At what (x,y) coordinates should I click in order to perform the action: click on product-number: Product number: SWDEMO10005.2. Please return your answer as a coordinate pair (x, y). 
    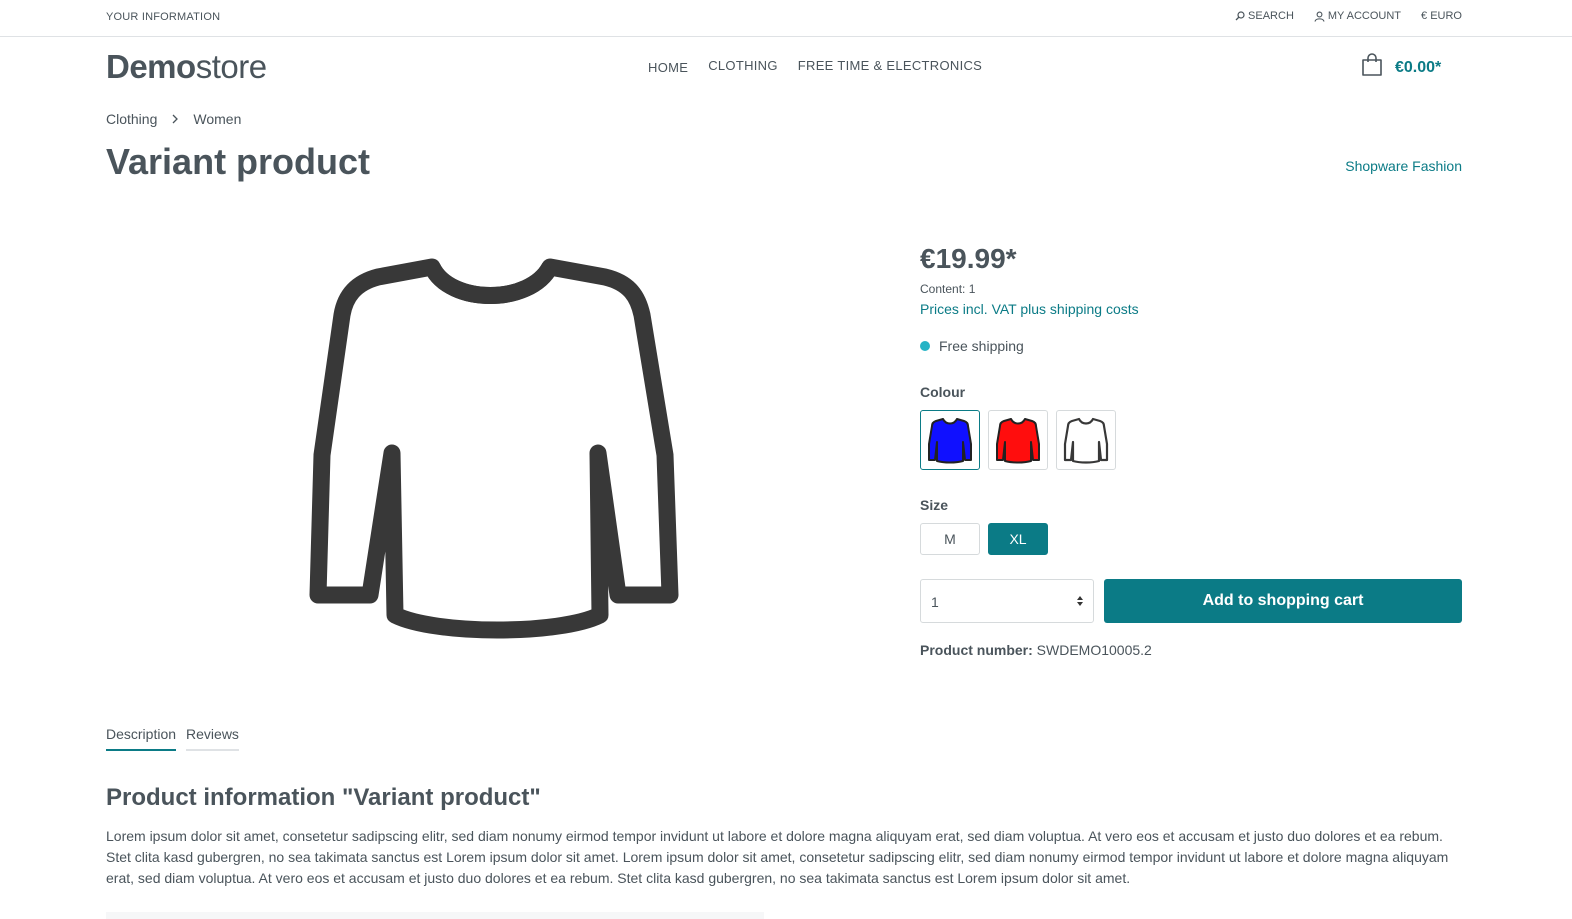
    Looking at the image, I should click on (1191, 650).